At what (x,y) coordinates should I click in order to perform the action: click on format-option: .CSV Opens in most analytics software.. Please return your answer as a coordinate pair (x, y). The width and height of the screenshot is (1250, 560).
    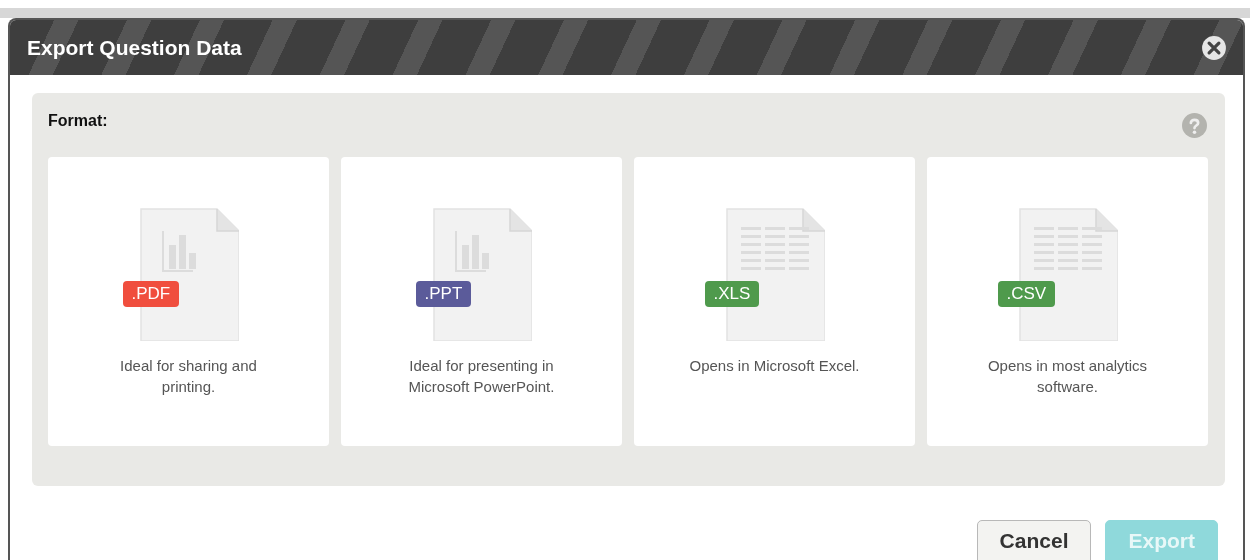
    Looking at the image, I should click on (1067, 301).